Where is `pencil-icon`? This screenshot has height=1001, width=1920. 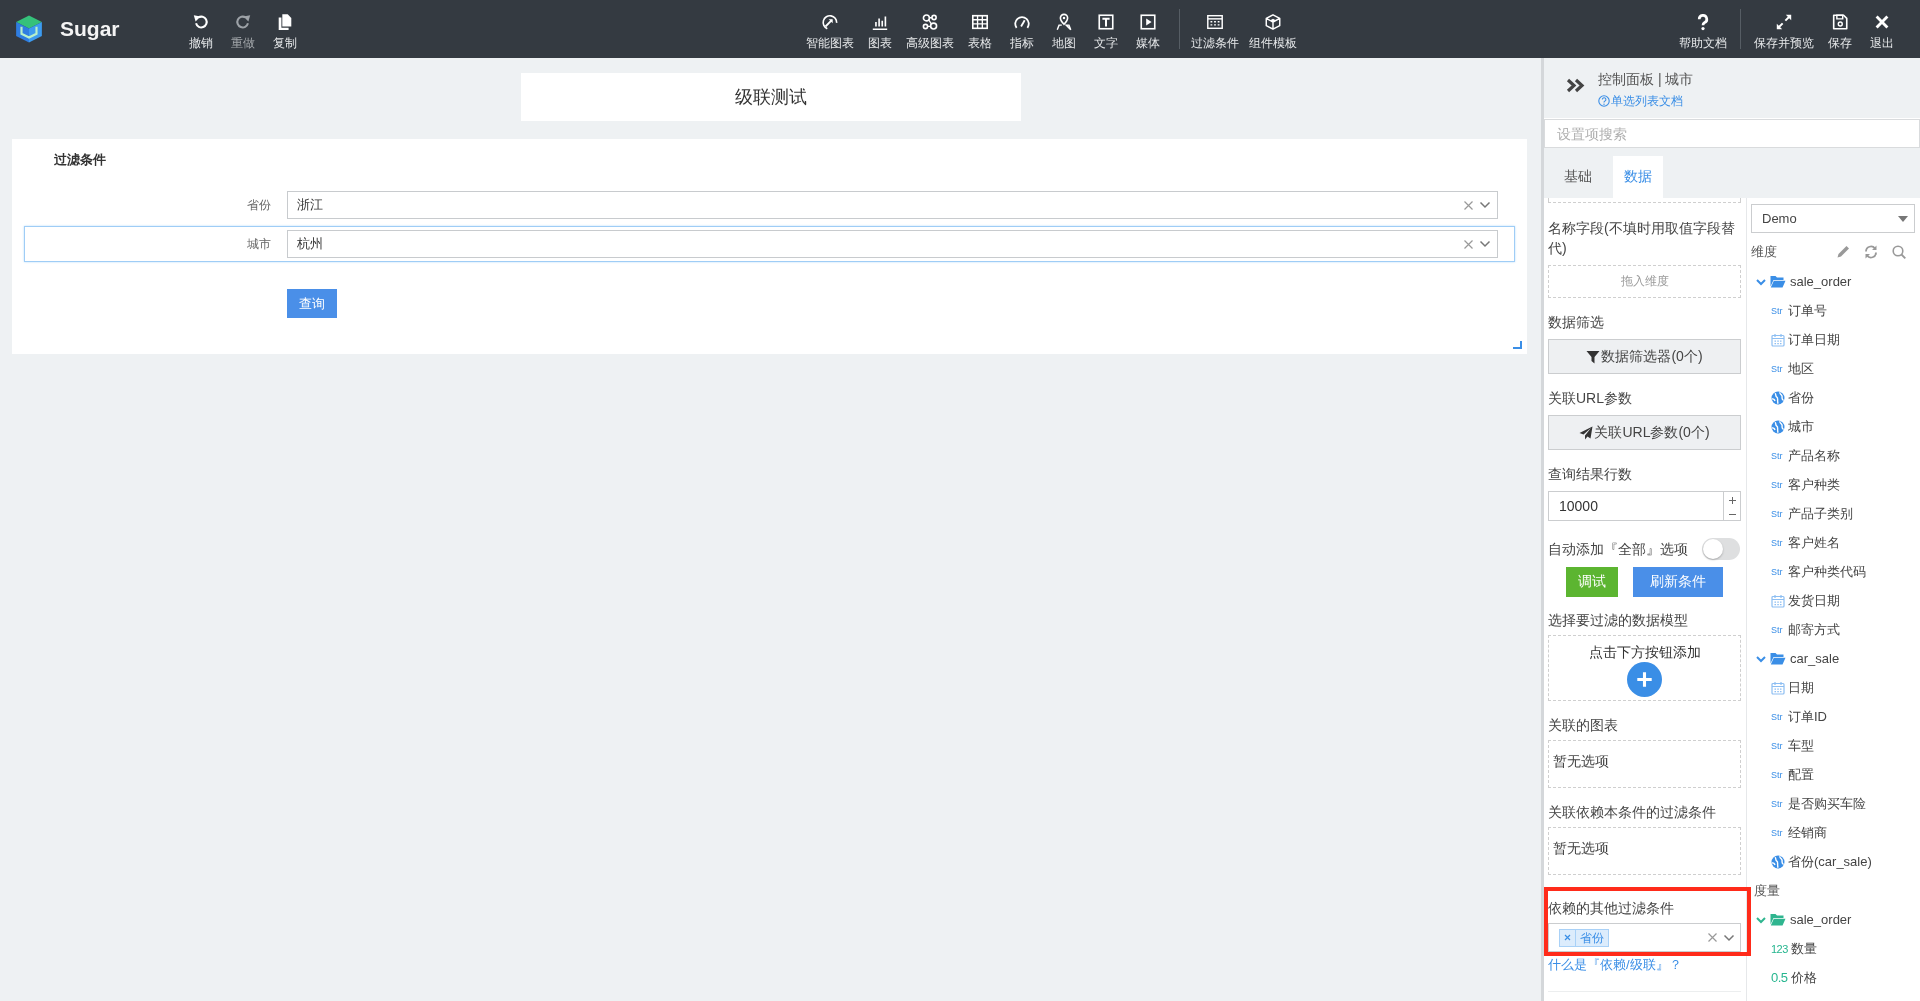
pencil-icon is located at coordinates (1843, 252).